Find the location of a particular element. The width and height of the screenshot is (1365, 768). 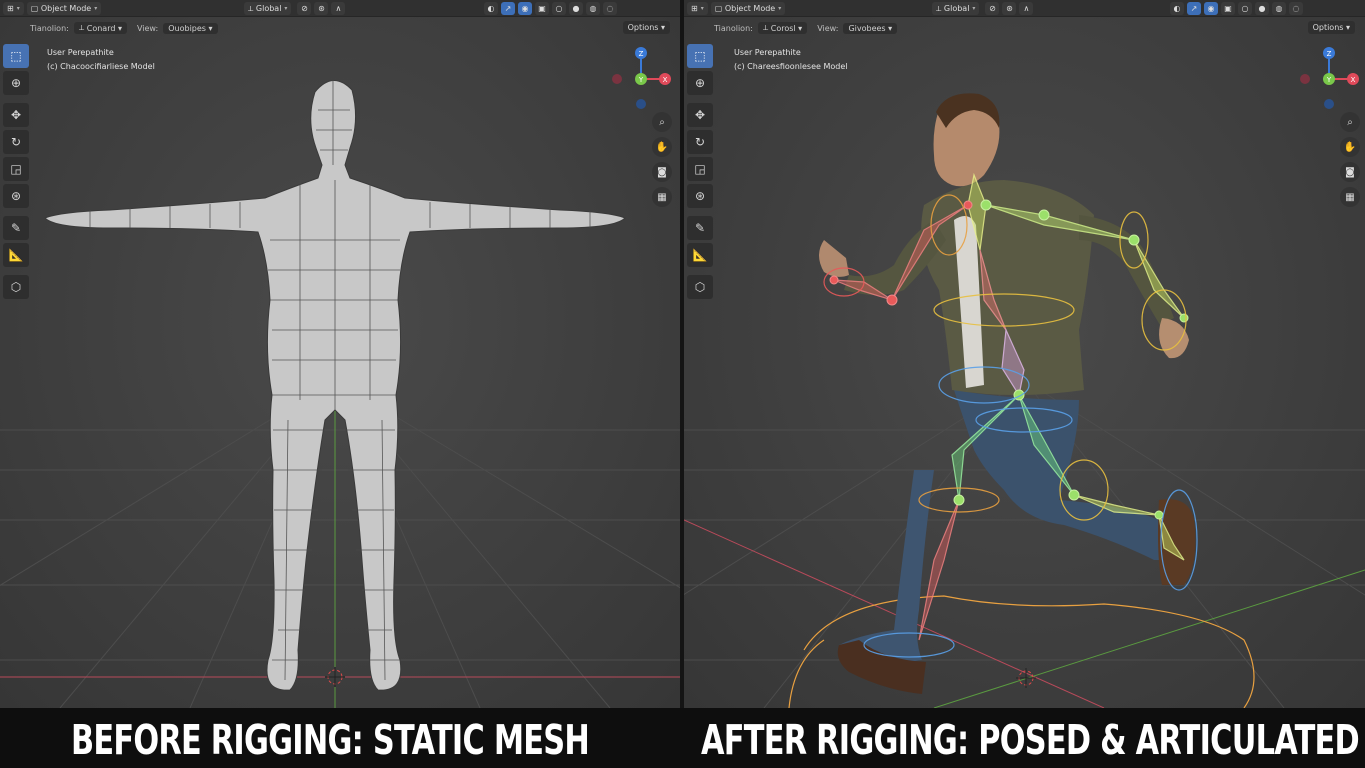

toolbar-right: ⬚ ⊕ ✥ ↻ ◲ ⊛ ✎ 📐 ⬡ is located at coordinates (701, 173).